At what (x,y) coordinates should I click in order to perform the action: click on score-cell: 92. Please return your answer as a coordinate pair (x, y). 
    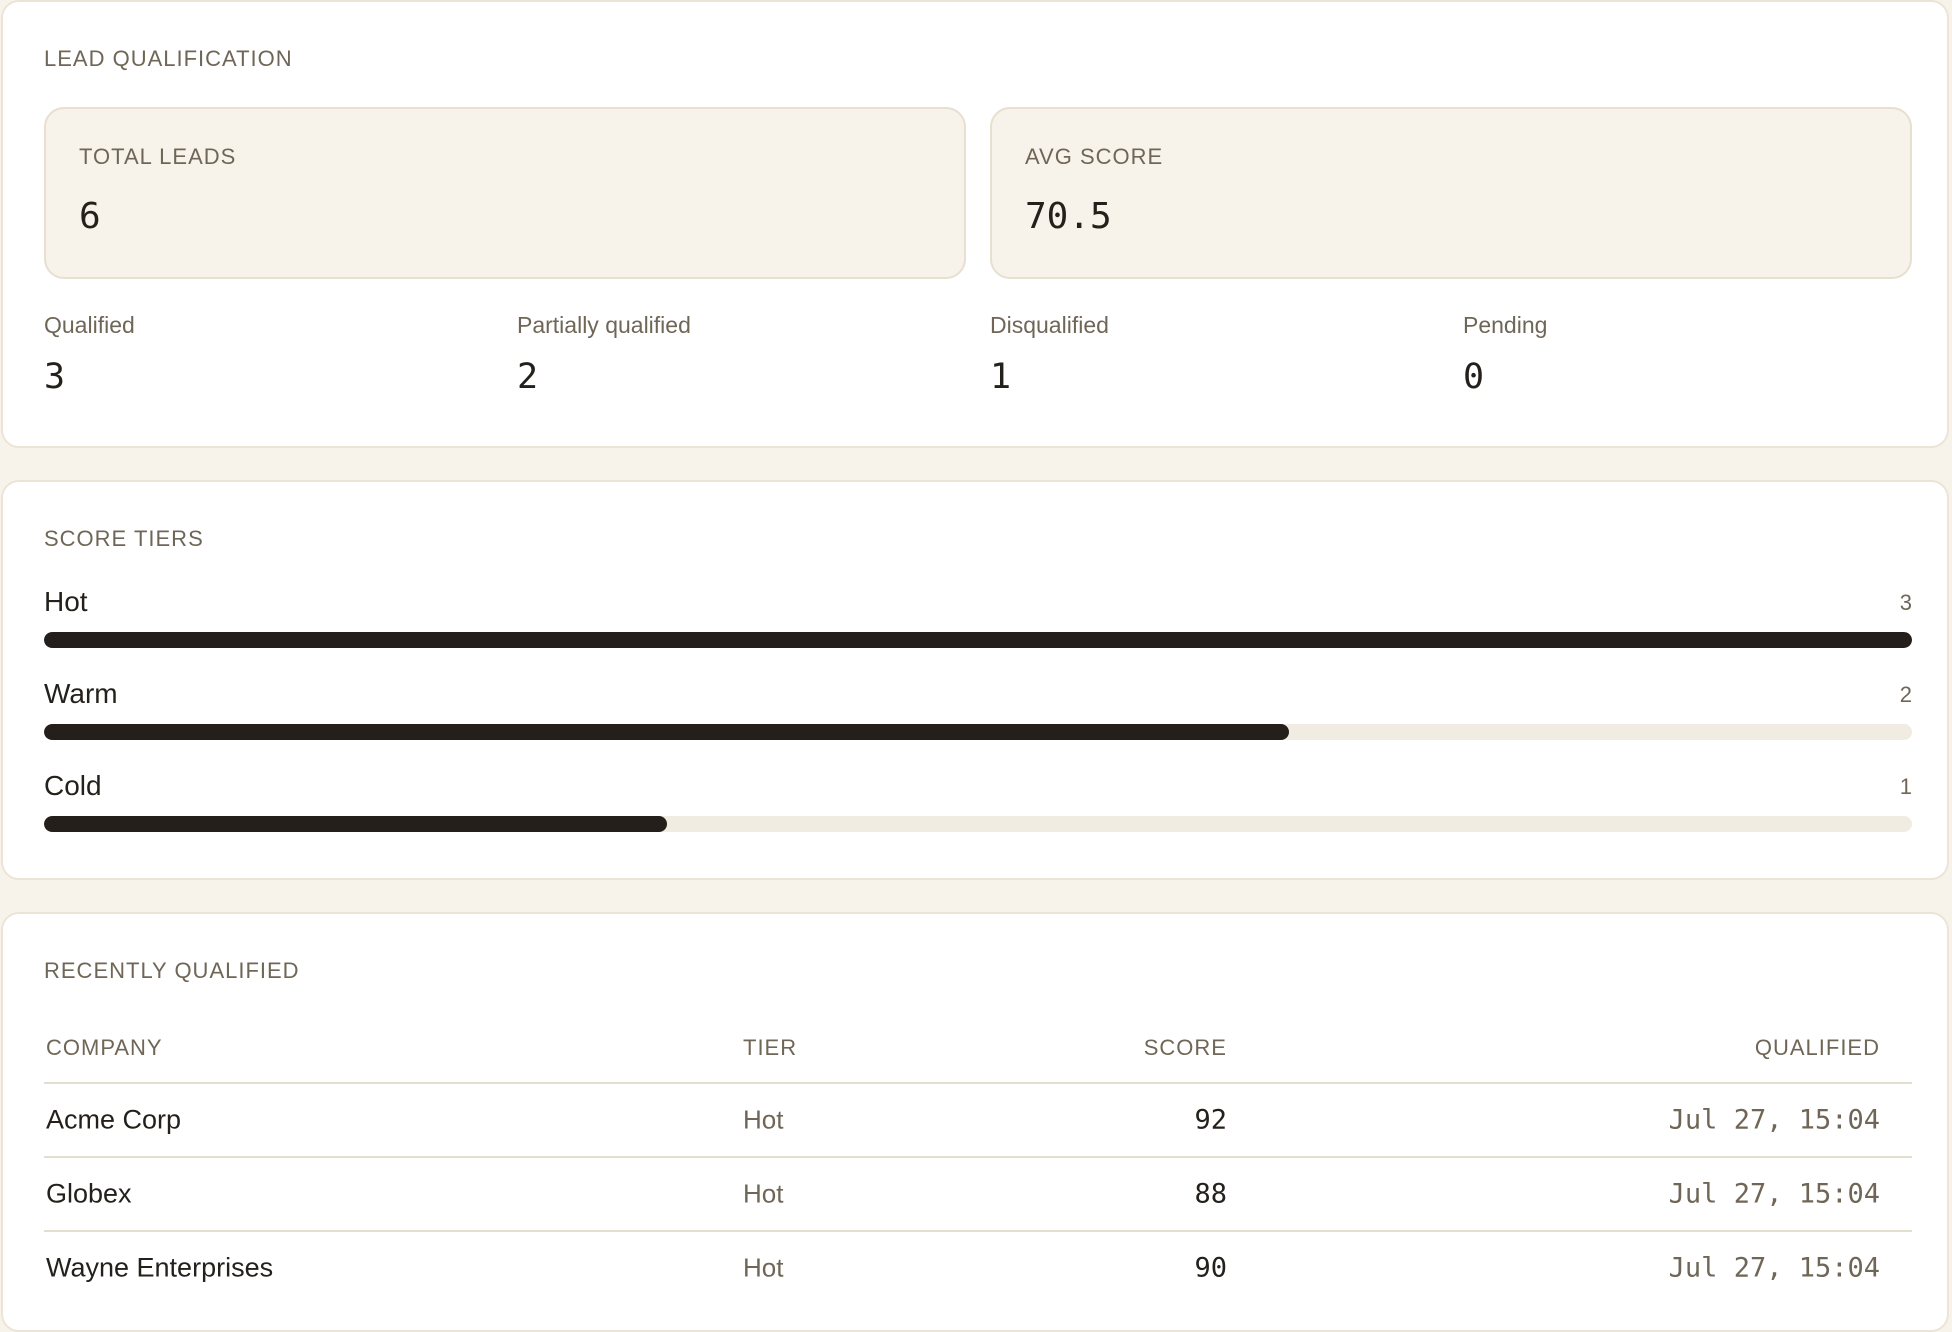
    Looking at the image, I should click on (1210, 1120).